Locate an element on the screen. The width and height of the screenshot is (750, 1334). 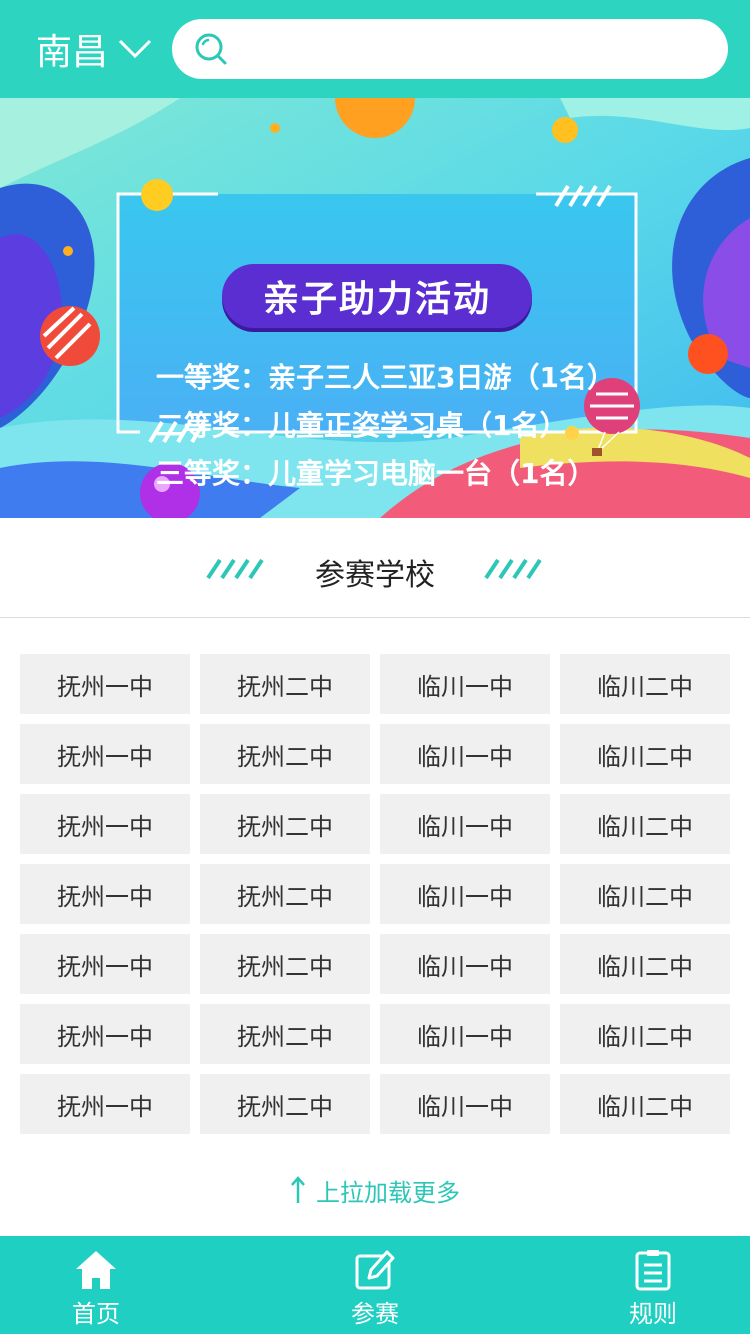
bottom-tab-bar: 首页 参赛 规则 is located at coordinates (375, 1285).